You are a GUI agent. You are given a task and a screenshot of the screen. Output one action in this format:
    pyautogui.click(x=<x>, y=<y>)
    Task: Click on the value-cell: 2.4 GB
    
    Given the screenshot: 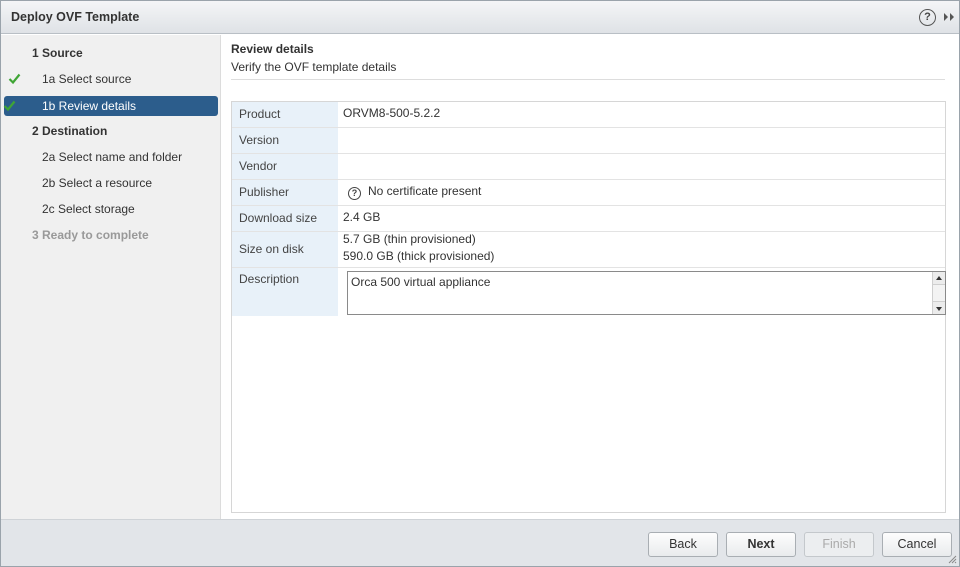 What is the action you would take?
    pyautogui.click(x=644, y=218)
    